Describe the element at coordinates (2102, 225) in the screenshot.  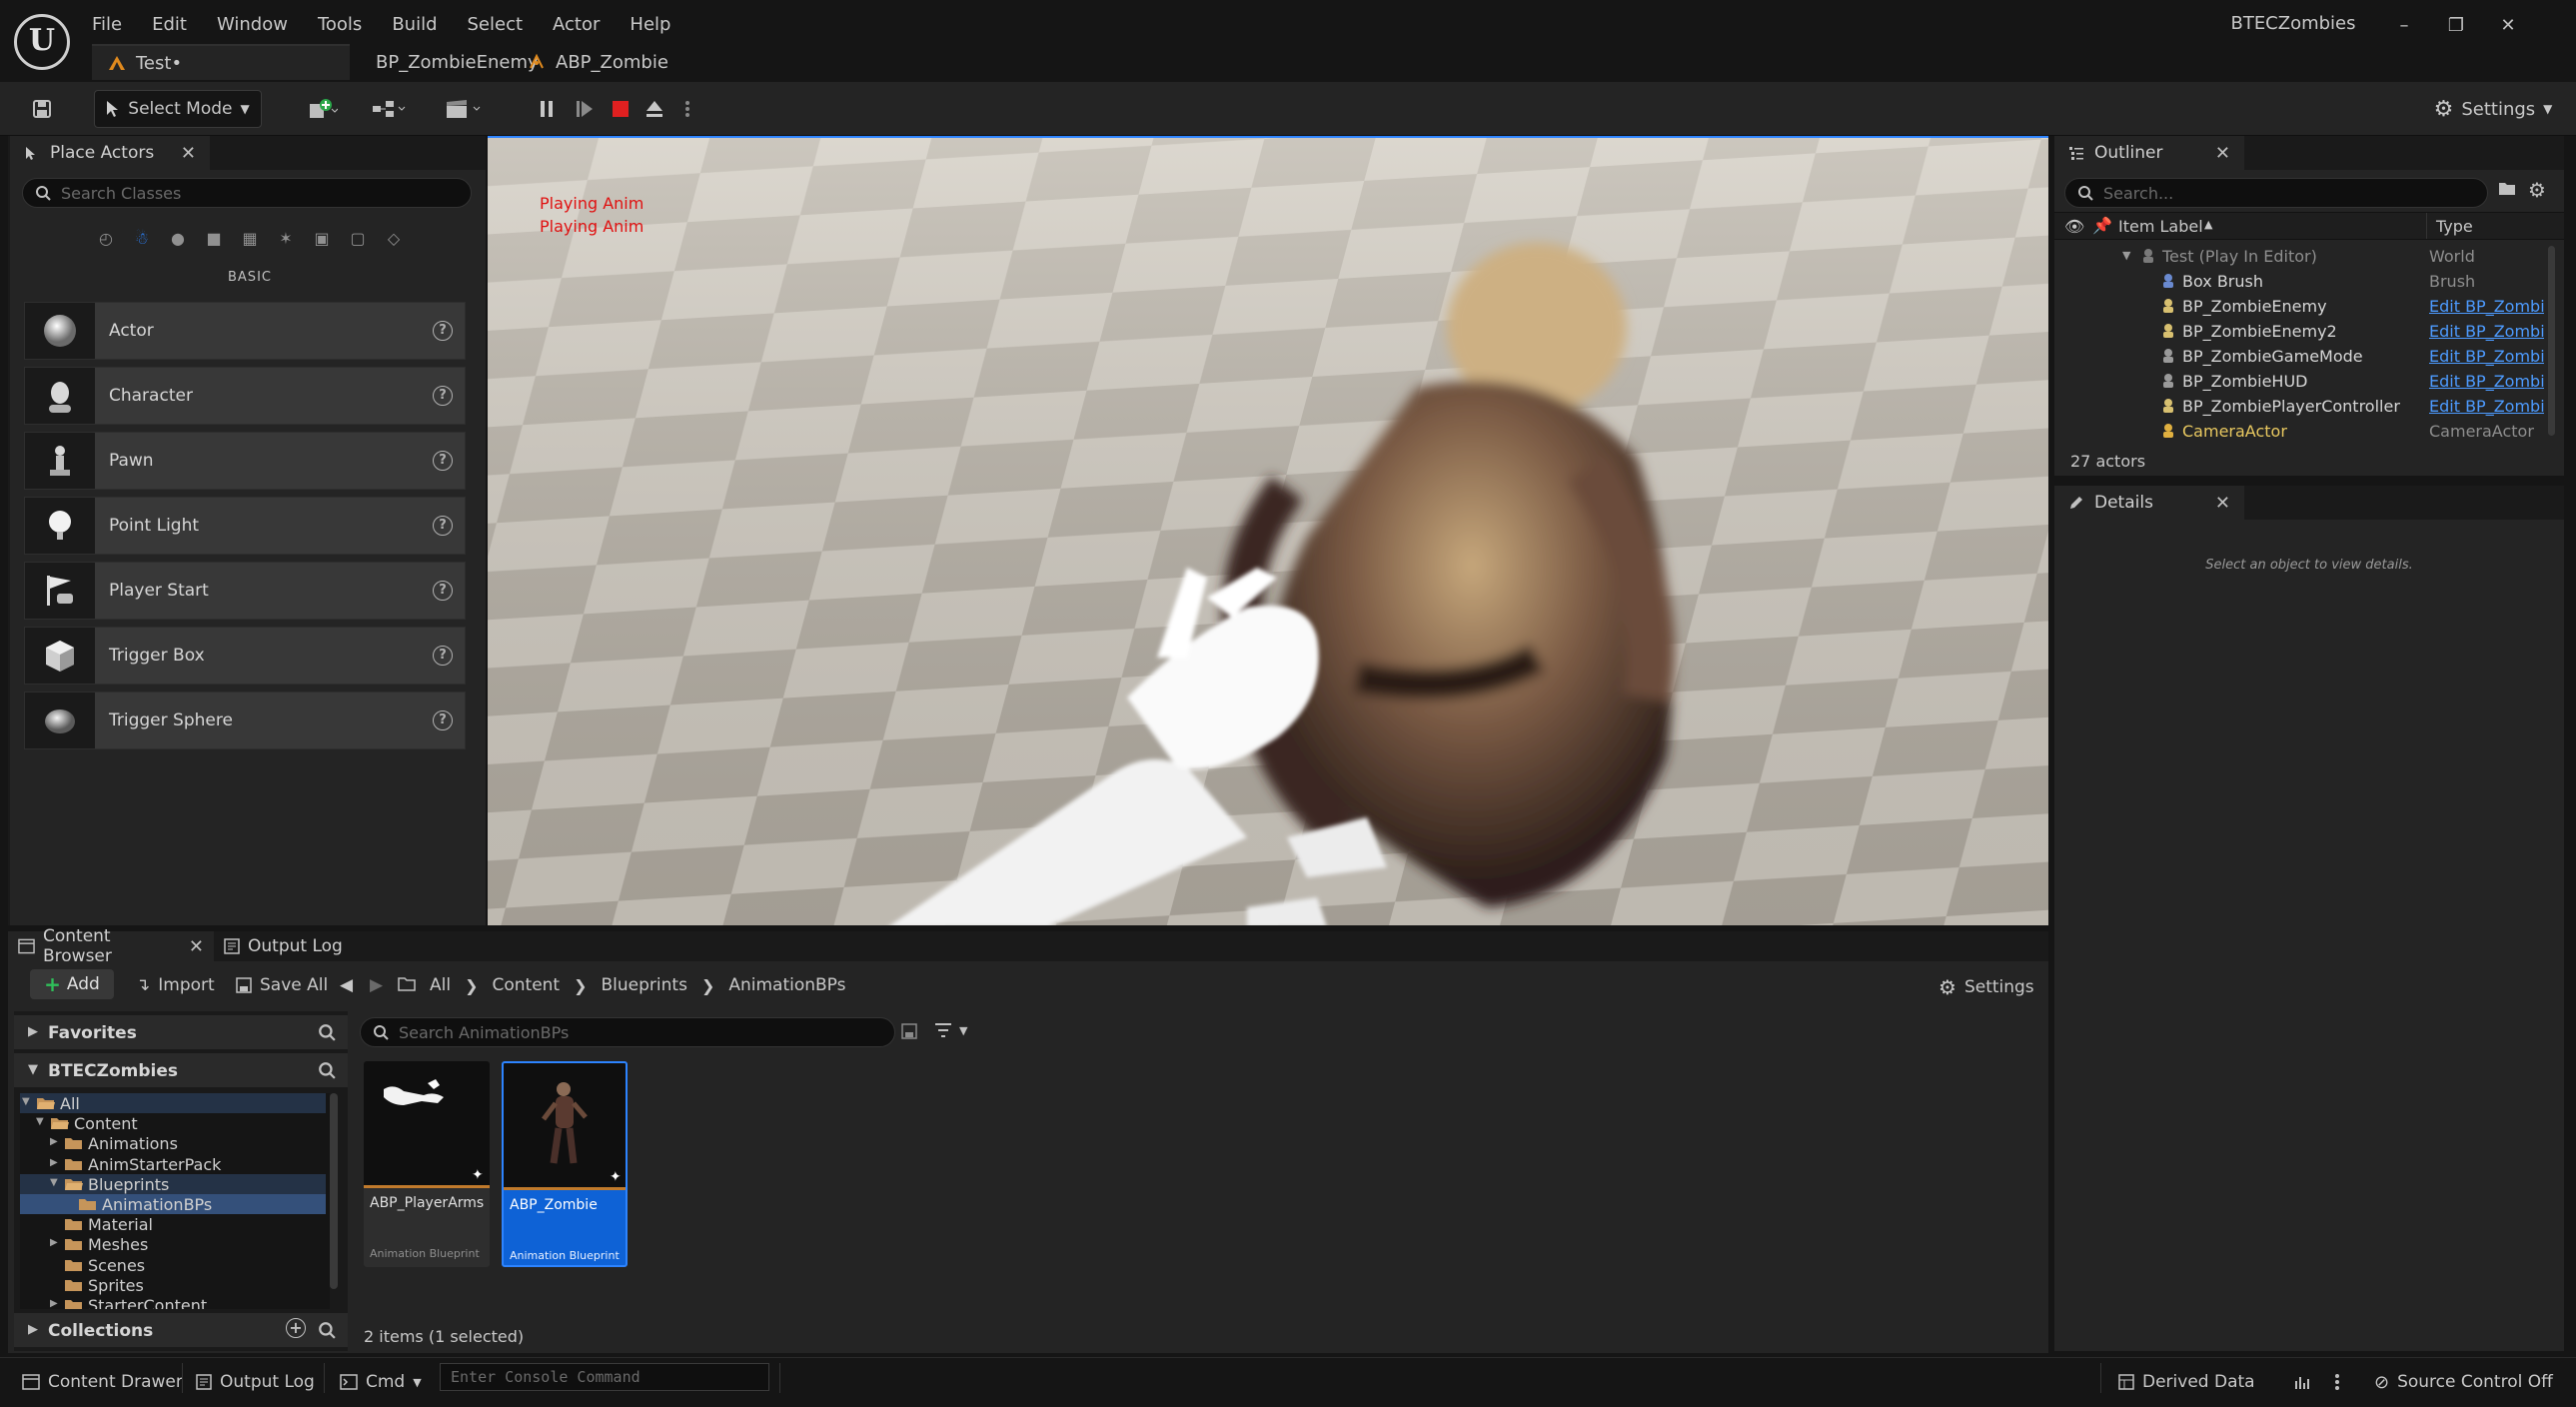
I see `pin-icon: 📌` at that location.